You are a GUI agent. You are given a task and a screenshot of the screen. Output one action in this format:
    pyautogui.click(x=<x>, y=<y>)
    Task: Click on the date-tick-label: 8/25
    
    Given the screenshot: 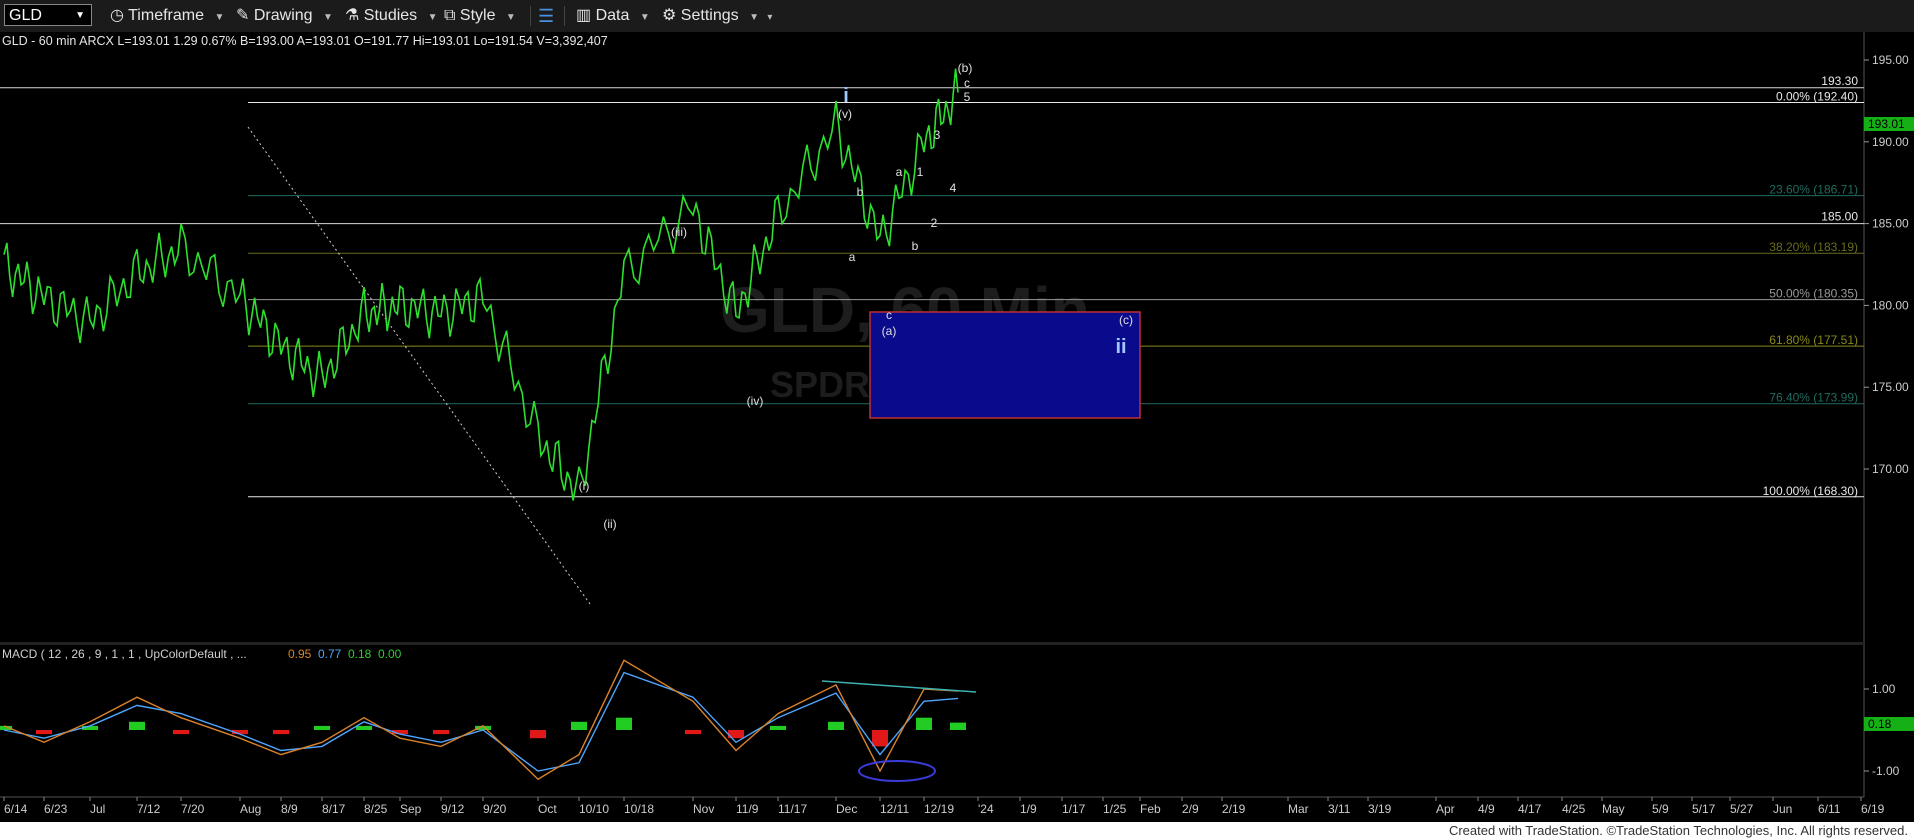 What is the action you would take?
    pyautogui.click(x=376, y=809)
    